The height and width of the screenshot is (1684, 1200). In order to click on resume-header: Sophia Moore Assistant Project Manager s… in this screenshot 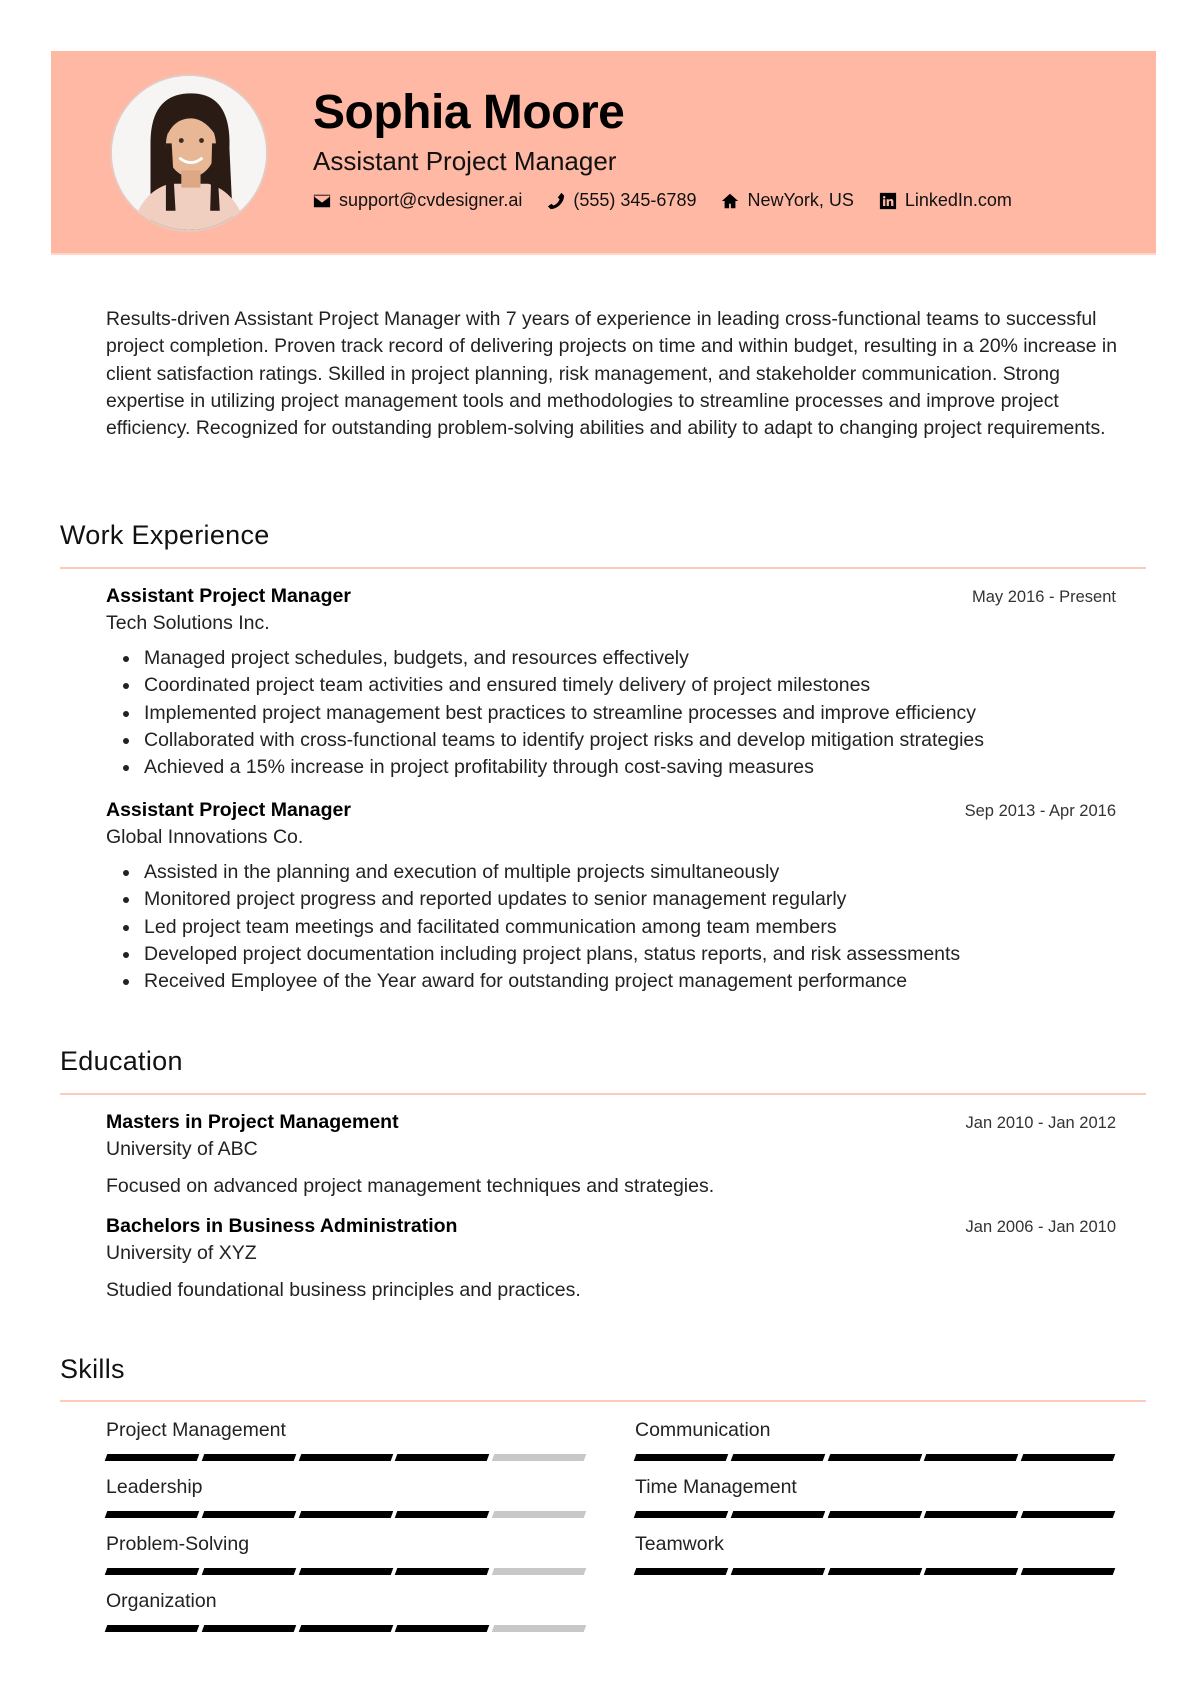, I will do `click(603, 153)`.